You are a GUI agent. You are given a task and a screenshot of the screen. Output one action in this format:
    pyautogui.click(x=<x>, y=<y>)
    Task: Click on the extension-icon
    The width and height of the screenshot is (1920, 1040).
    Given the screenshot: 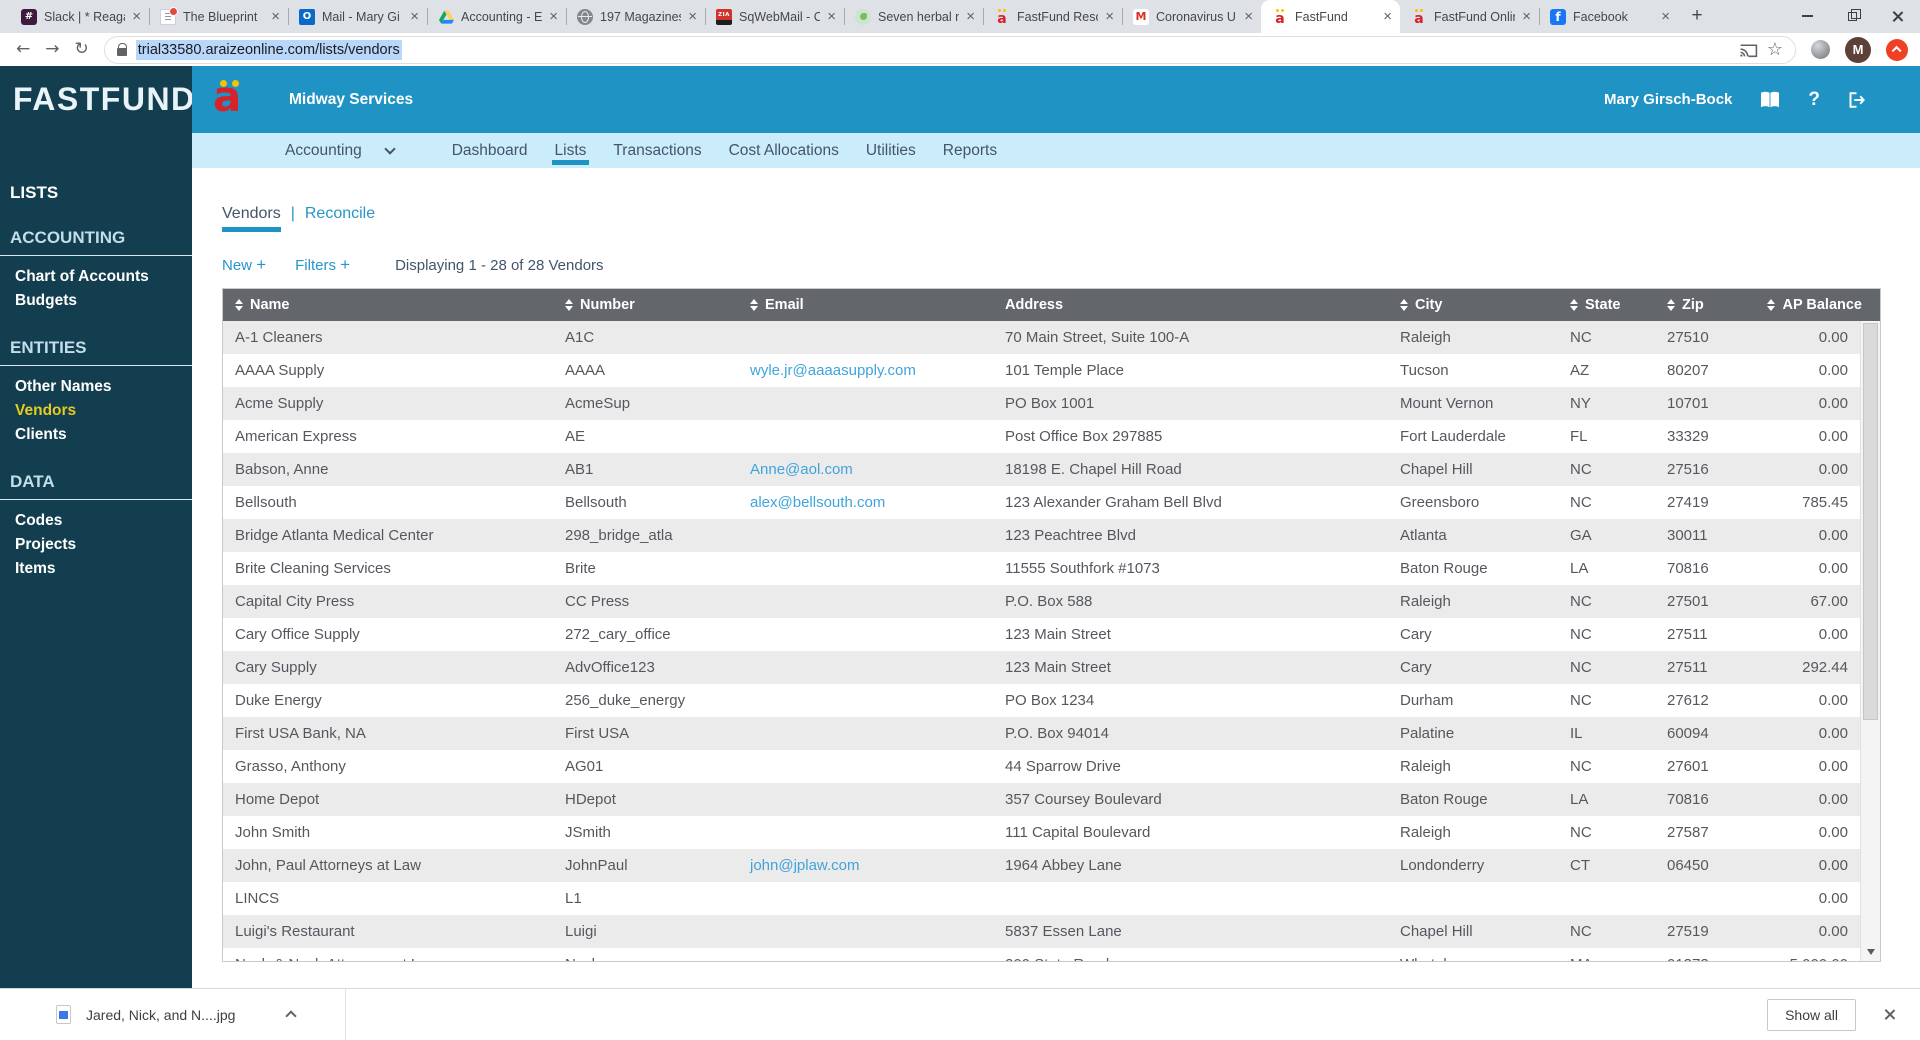 What is the action you would take?
    pyautogui.click(x=1820, y=49)
    